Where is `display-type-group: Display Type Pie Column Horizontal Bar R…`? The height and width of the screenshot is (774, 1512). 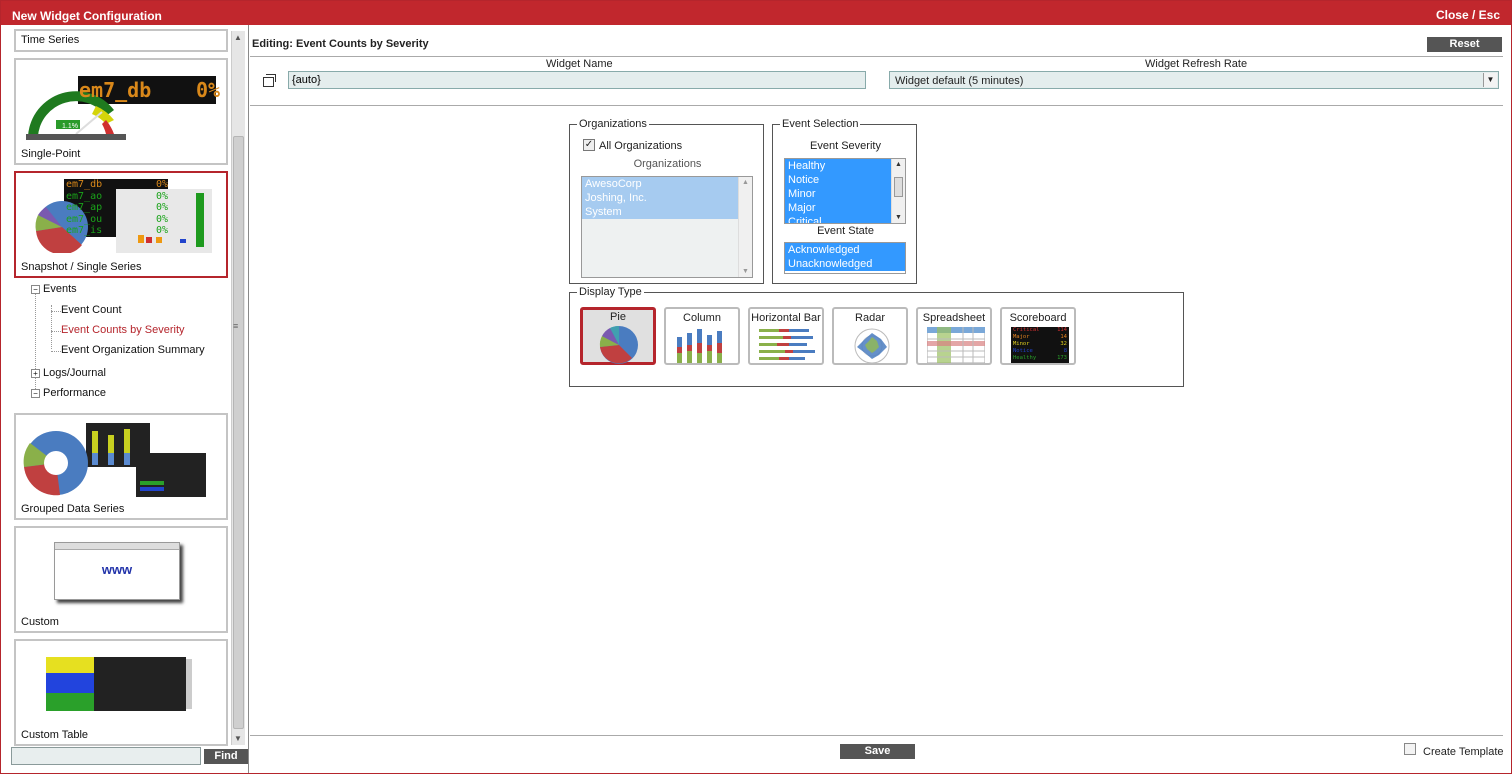 display-type-group: Display Type Pie Column Horizontal Bar R… is located at coordinates (876, 336).